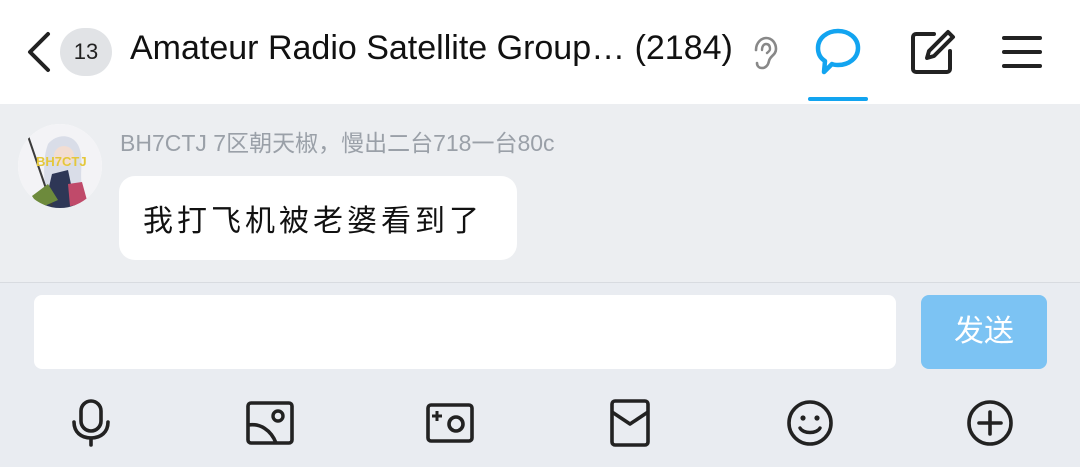 Image resolution: width=1080 pixels, height=467 pixels. What do you see at coordinates (838, 99) in the screenshot?
I see `active-tab-indicator` at bounding box center [838, 99].